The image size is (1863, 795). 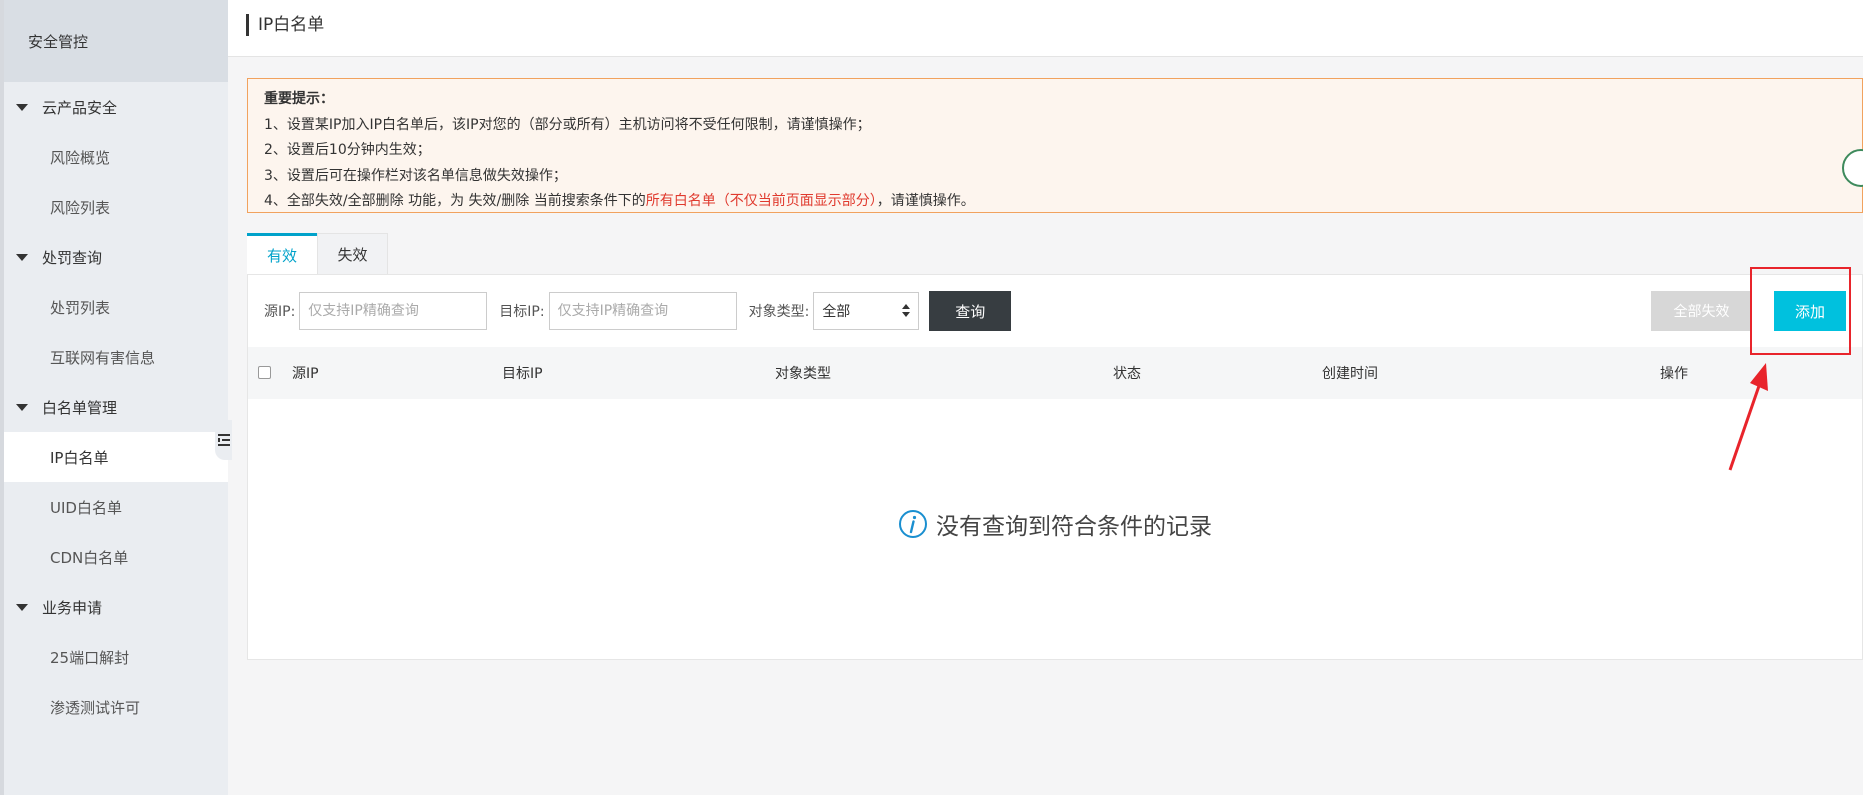 I want to click on sidebar-group-penalty-query: 处罚查询, so click(x=116, y=257).